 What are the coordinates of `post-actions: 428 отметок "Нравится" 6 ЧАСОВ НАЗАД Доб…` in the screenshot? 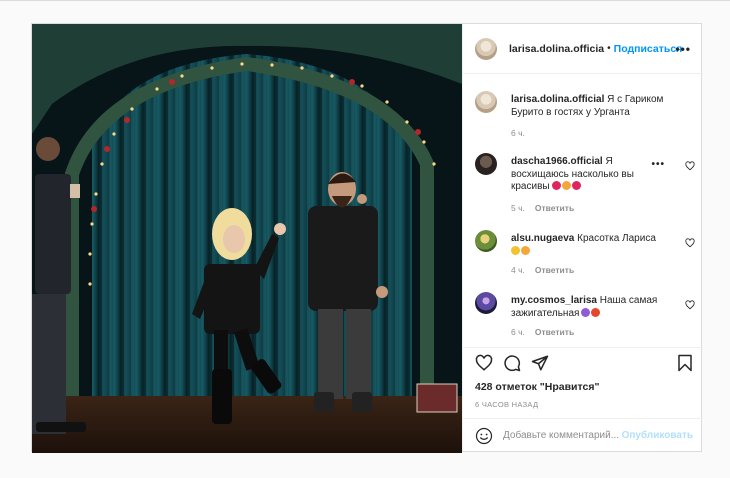 It's located at (583, 399).